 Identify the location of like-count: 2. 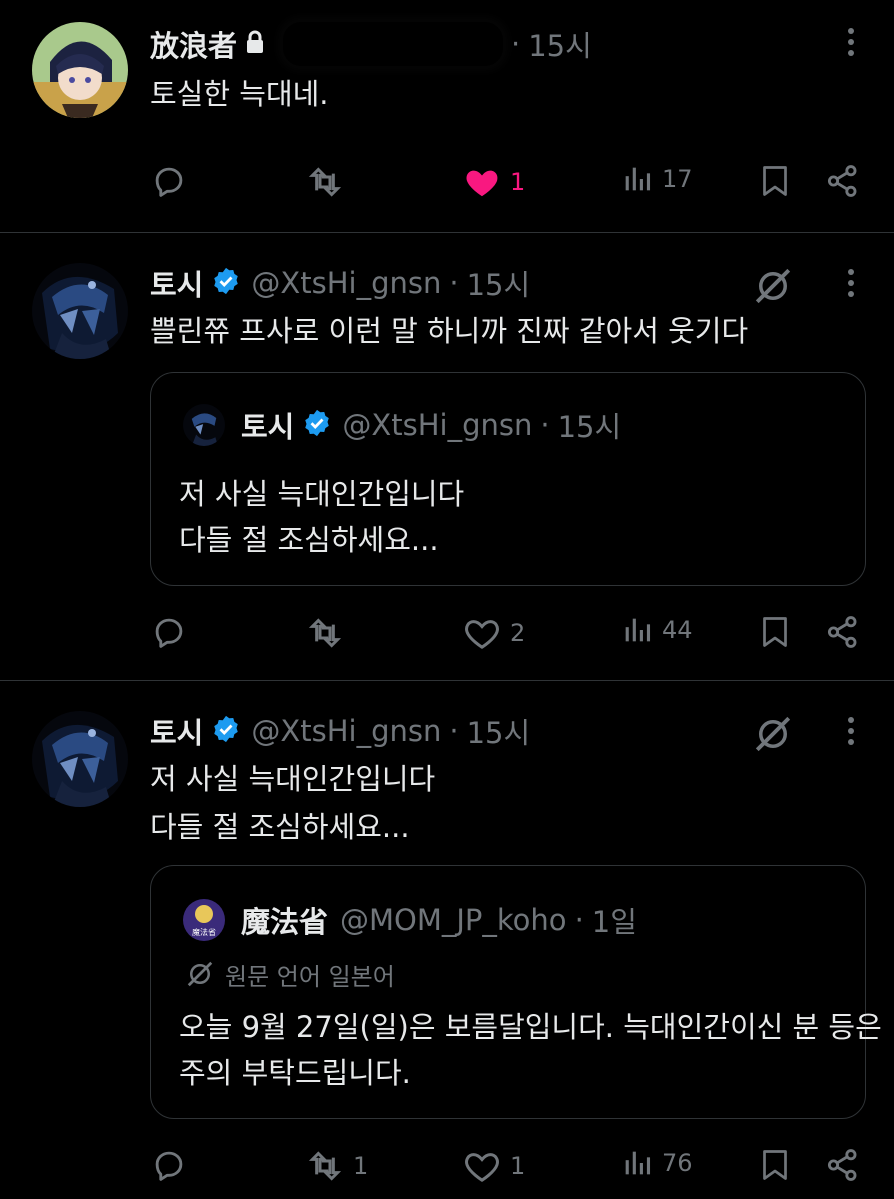
(518, 633).